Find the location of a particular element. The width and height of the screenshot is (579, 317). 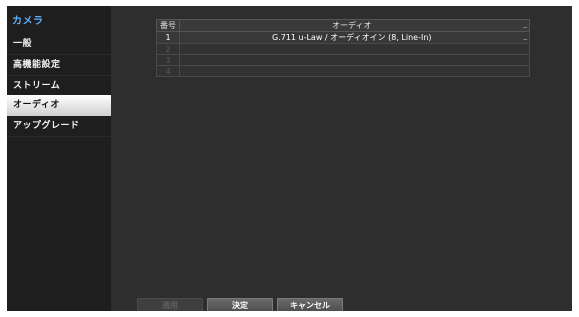

row-number: 3 is located at coordinates (168, 60).